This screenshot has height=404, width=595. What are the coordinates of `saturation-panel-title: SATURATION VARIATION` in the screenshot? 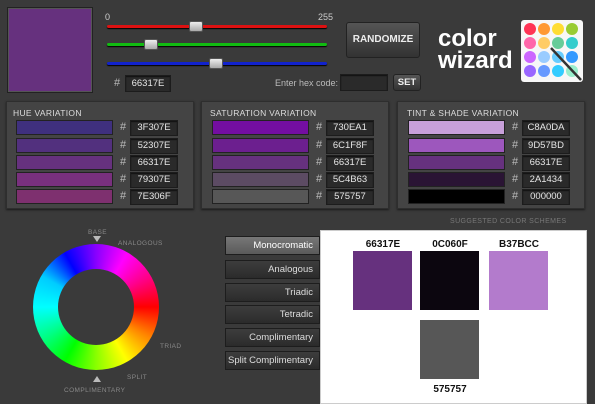 It's located at (263, 113).